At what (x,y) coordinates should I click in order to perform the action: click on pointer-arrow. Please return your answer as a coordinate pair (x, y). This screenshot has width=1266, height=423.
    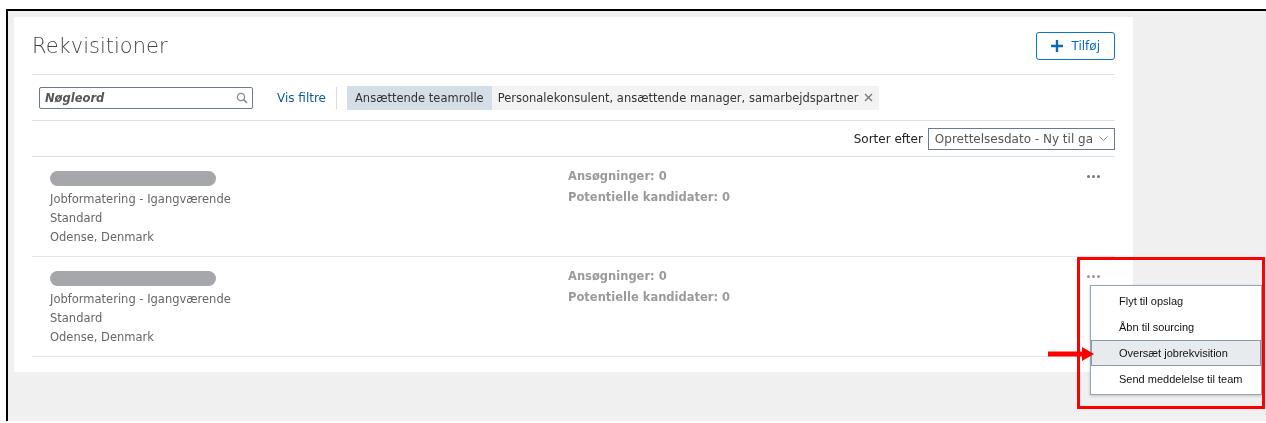
    Looking at the image, I should click on (1071, 354).